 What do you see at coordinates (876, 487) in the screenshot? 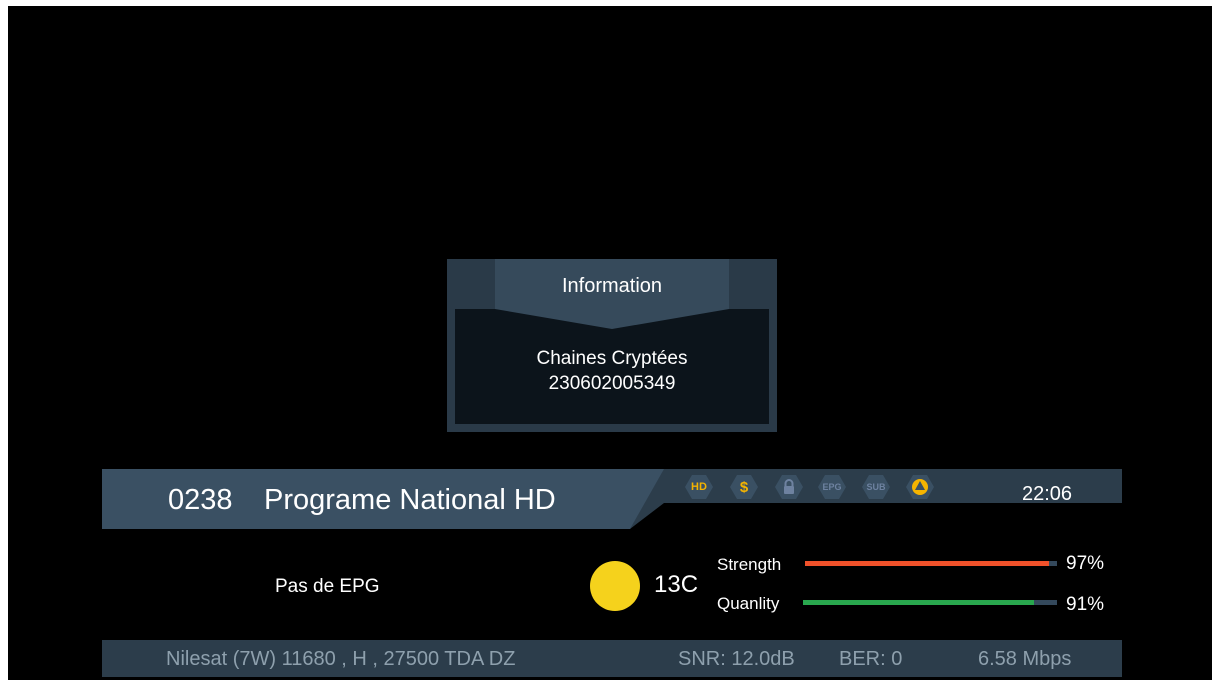
I see `subtitle-badge: SUB` at bounding box center [876, 487].